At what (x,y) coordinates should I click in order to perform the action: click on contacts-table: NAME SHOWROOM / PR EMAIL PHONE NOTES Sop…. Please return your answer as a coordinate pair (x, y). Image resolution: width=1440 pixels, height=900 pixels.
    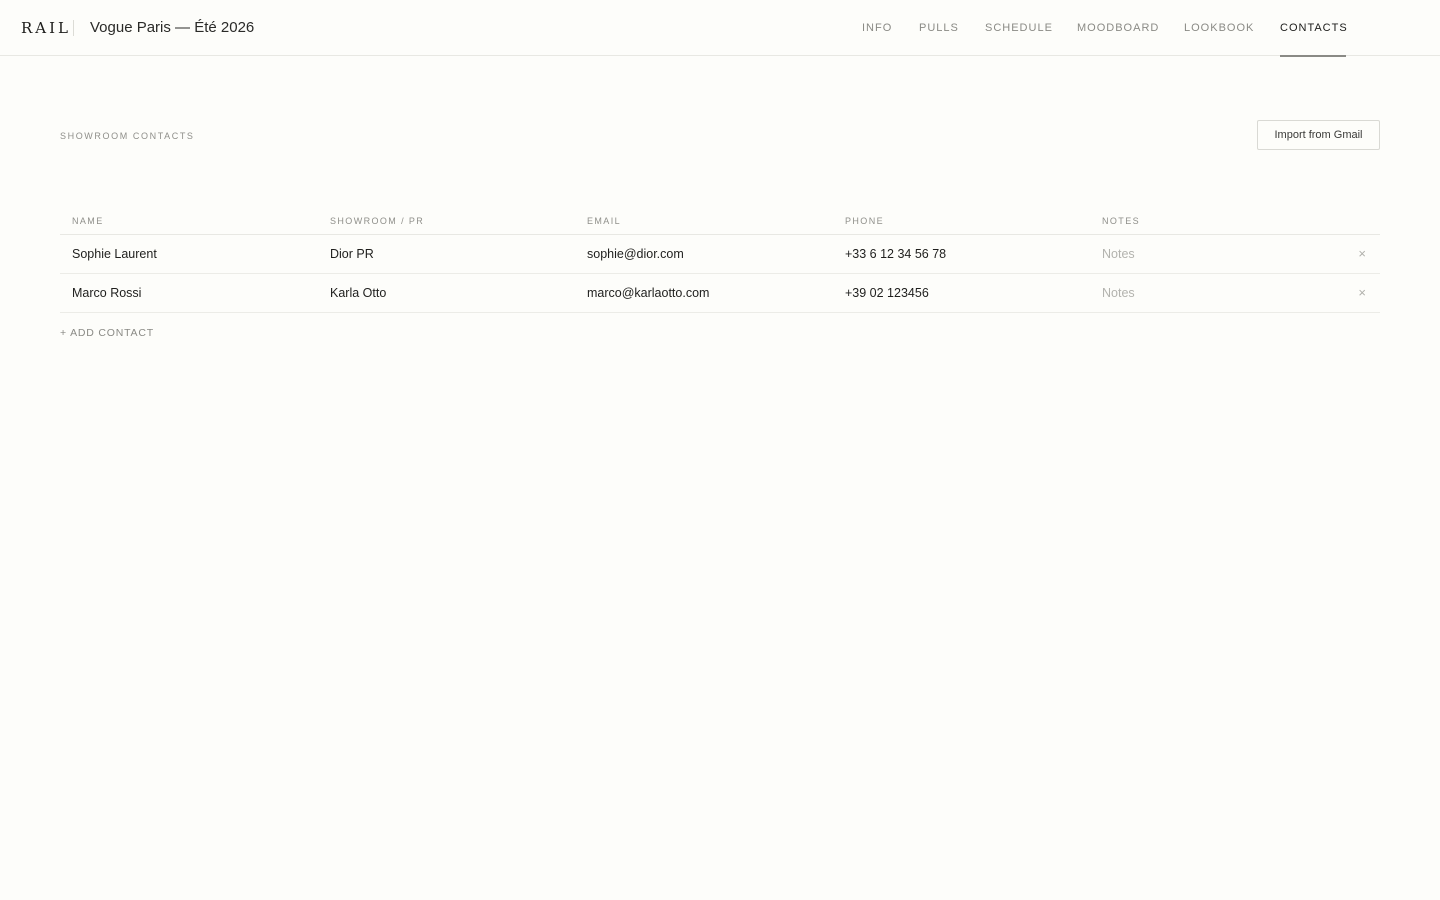
    Looking at the image, I should click on (720, 259).